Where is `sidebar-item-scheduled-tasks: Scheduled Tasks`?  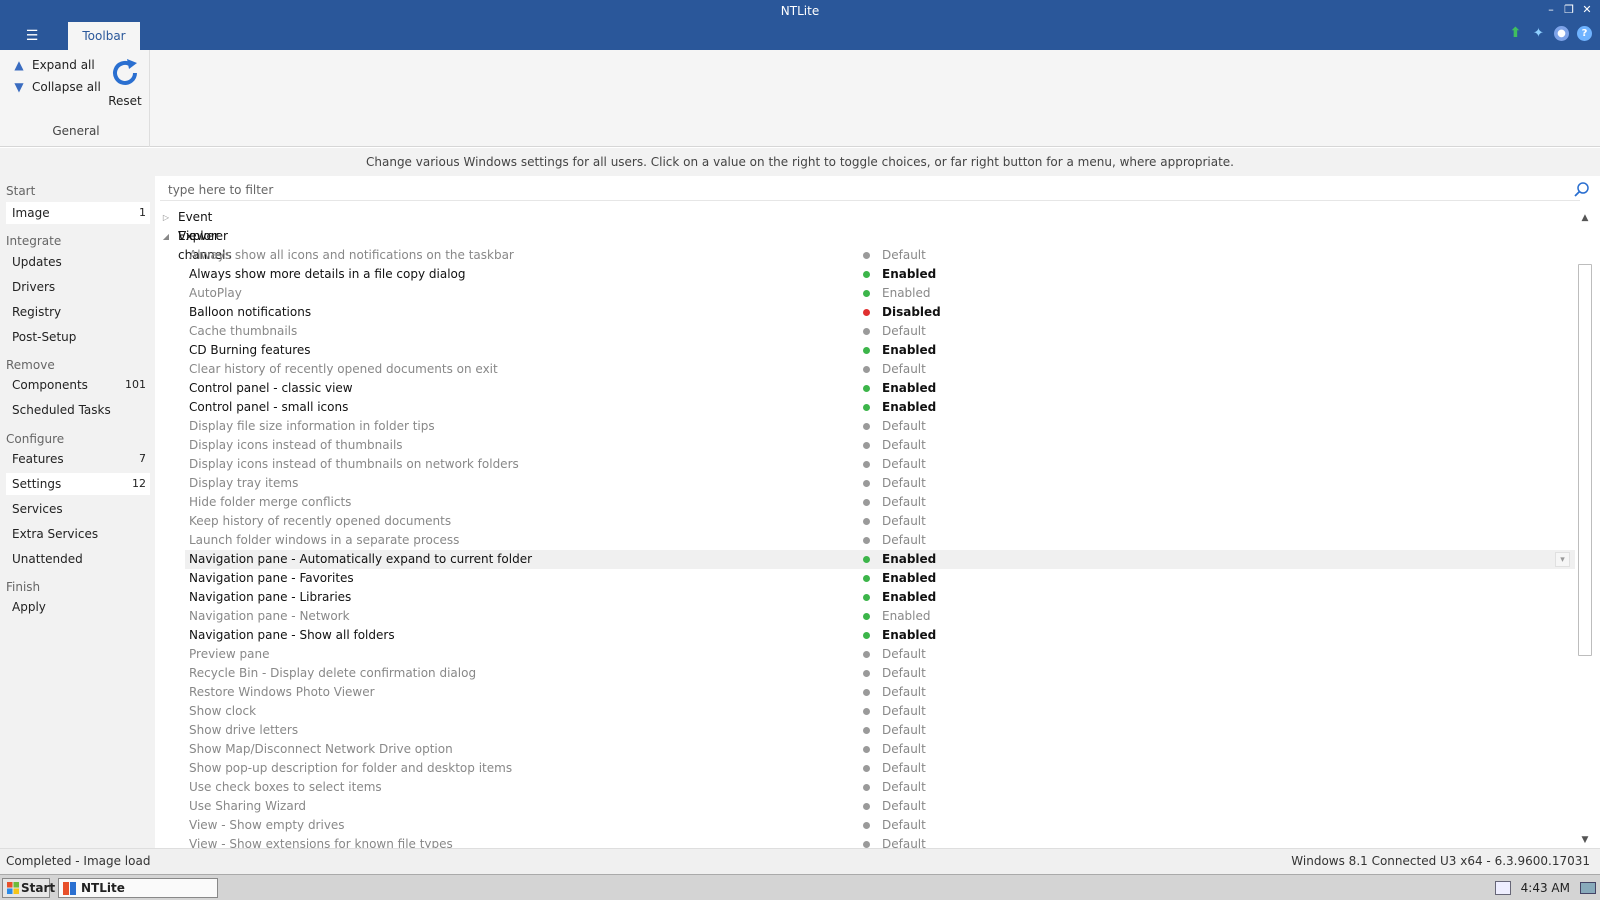 sidebar-item-scheduled-tasks: Scheduled Tasks is located at coordinates (78, 410).